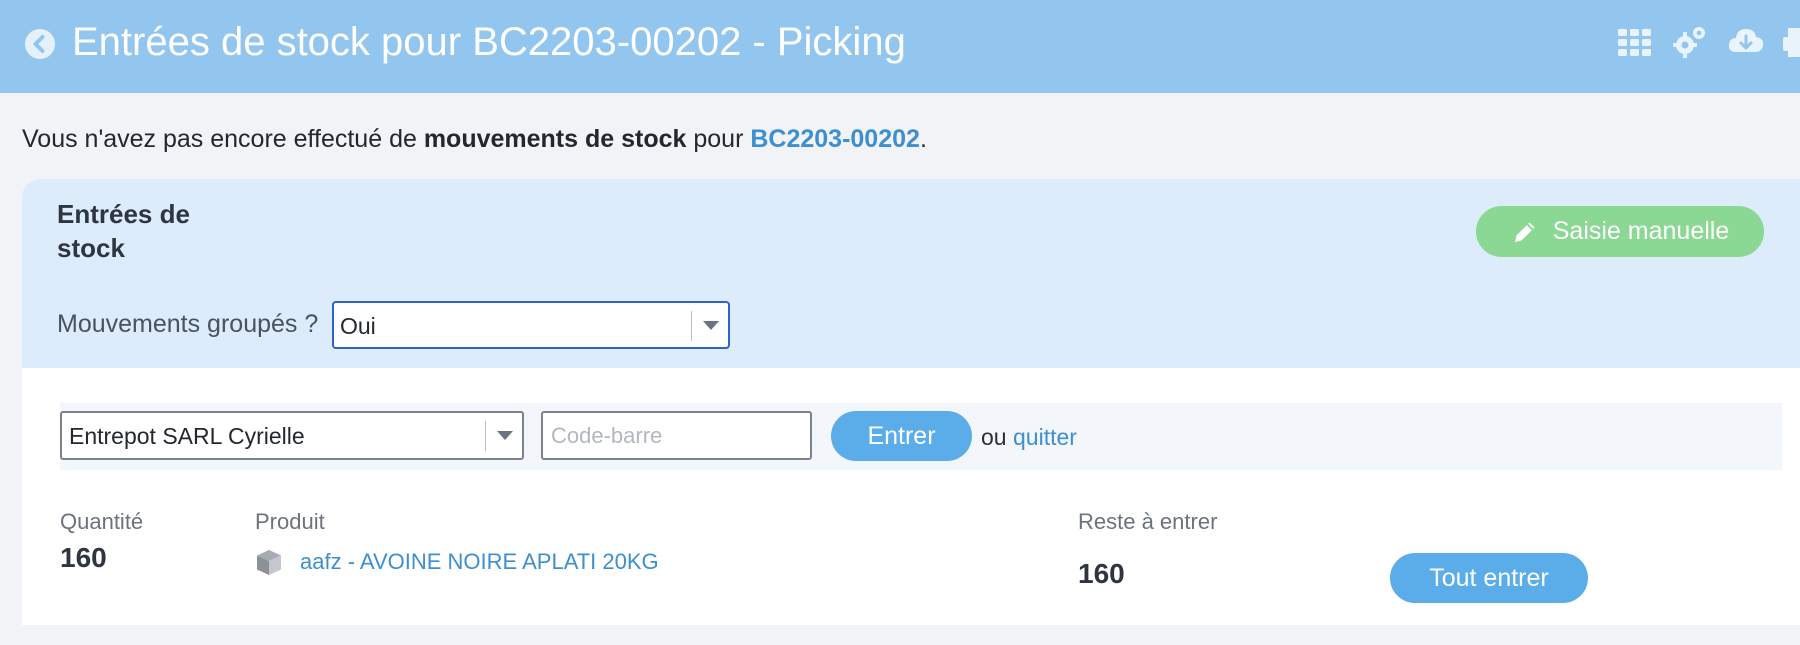  I want to click on cloud-download-icon, so click(1746, 42).